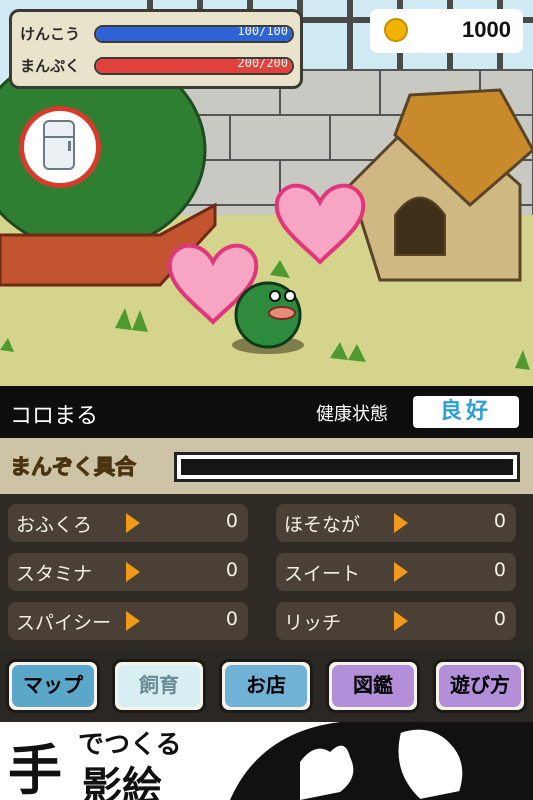 Image resolution: width=533 pixels, height=800 pixels. Describe the element at coordinates (54, 574) in the screenshot. I see `stat-label: スタミナ` at that location.